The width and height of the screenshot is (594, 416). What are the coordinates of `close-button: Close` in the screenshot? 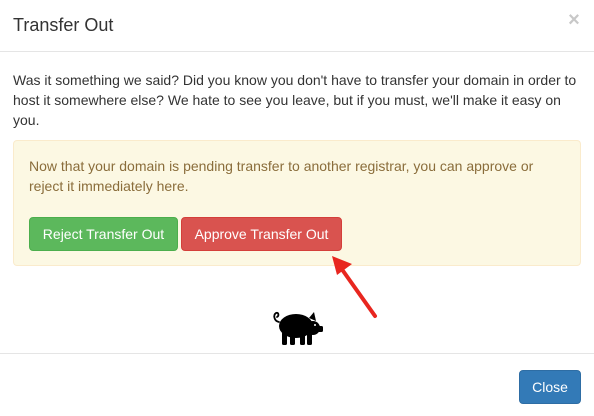 It's located at (550, 387).